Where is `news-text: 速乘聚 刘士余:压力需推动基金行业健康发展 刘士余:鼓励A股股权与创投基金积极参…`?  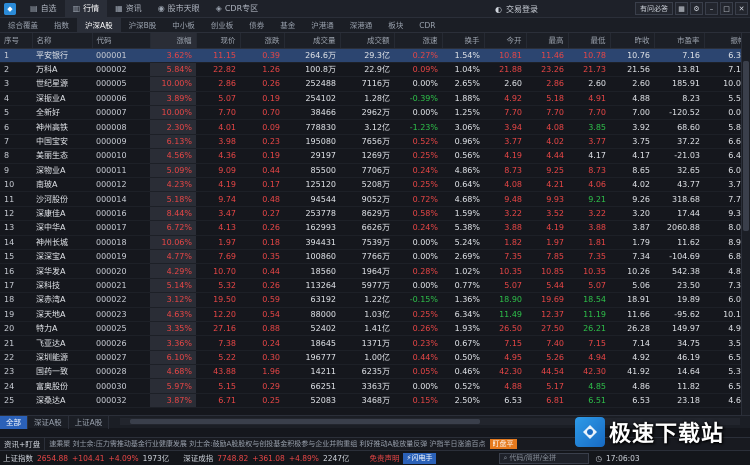
news-text: 速乘聚 刘士余:压力需推动基金行业健康发展 刘士余:鼓励A股股权与创投基金积极参… is located at coordinates (265, 444).